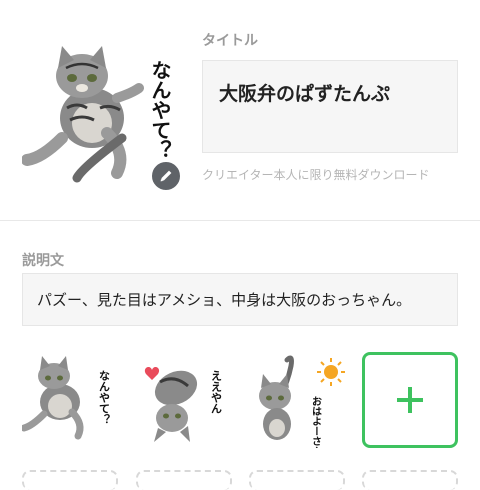  I want to click on title-input: 大阪弁のぱずたんぷ, so click(330, 106).